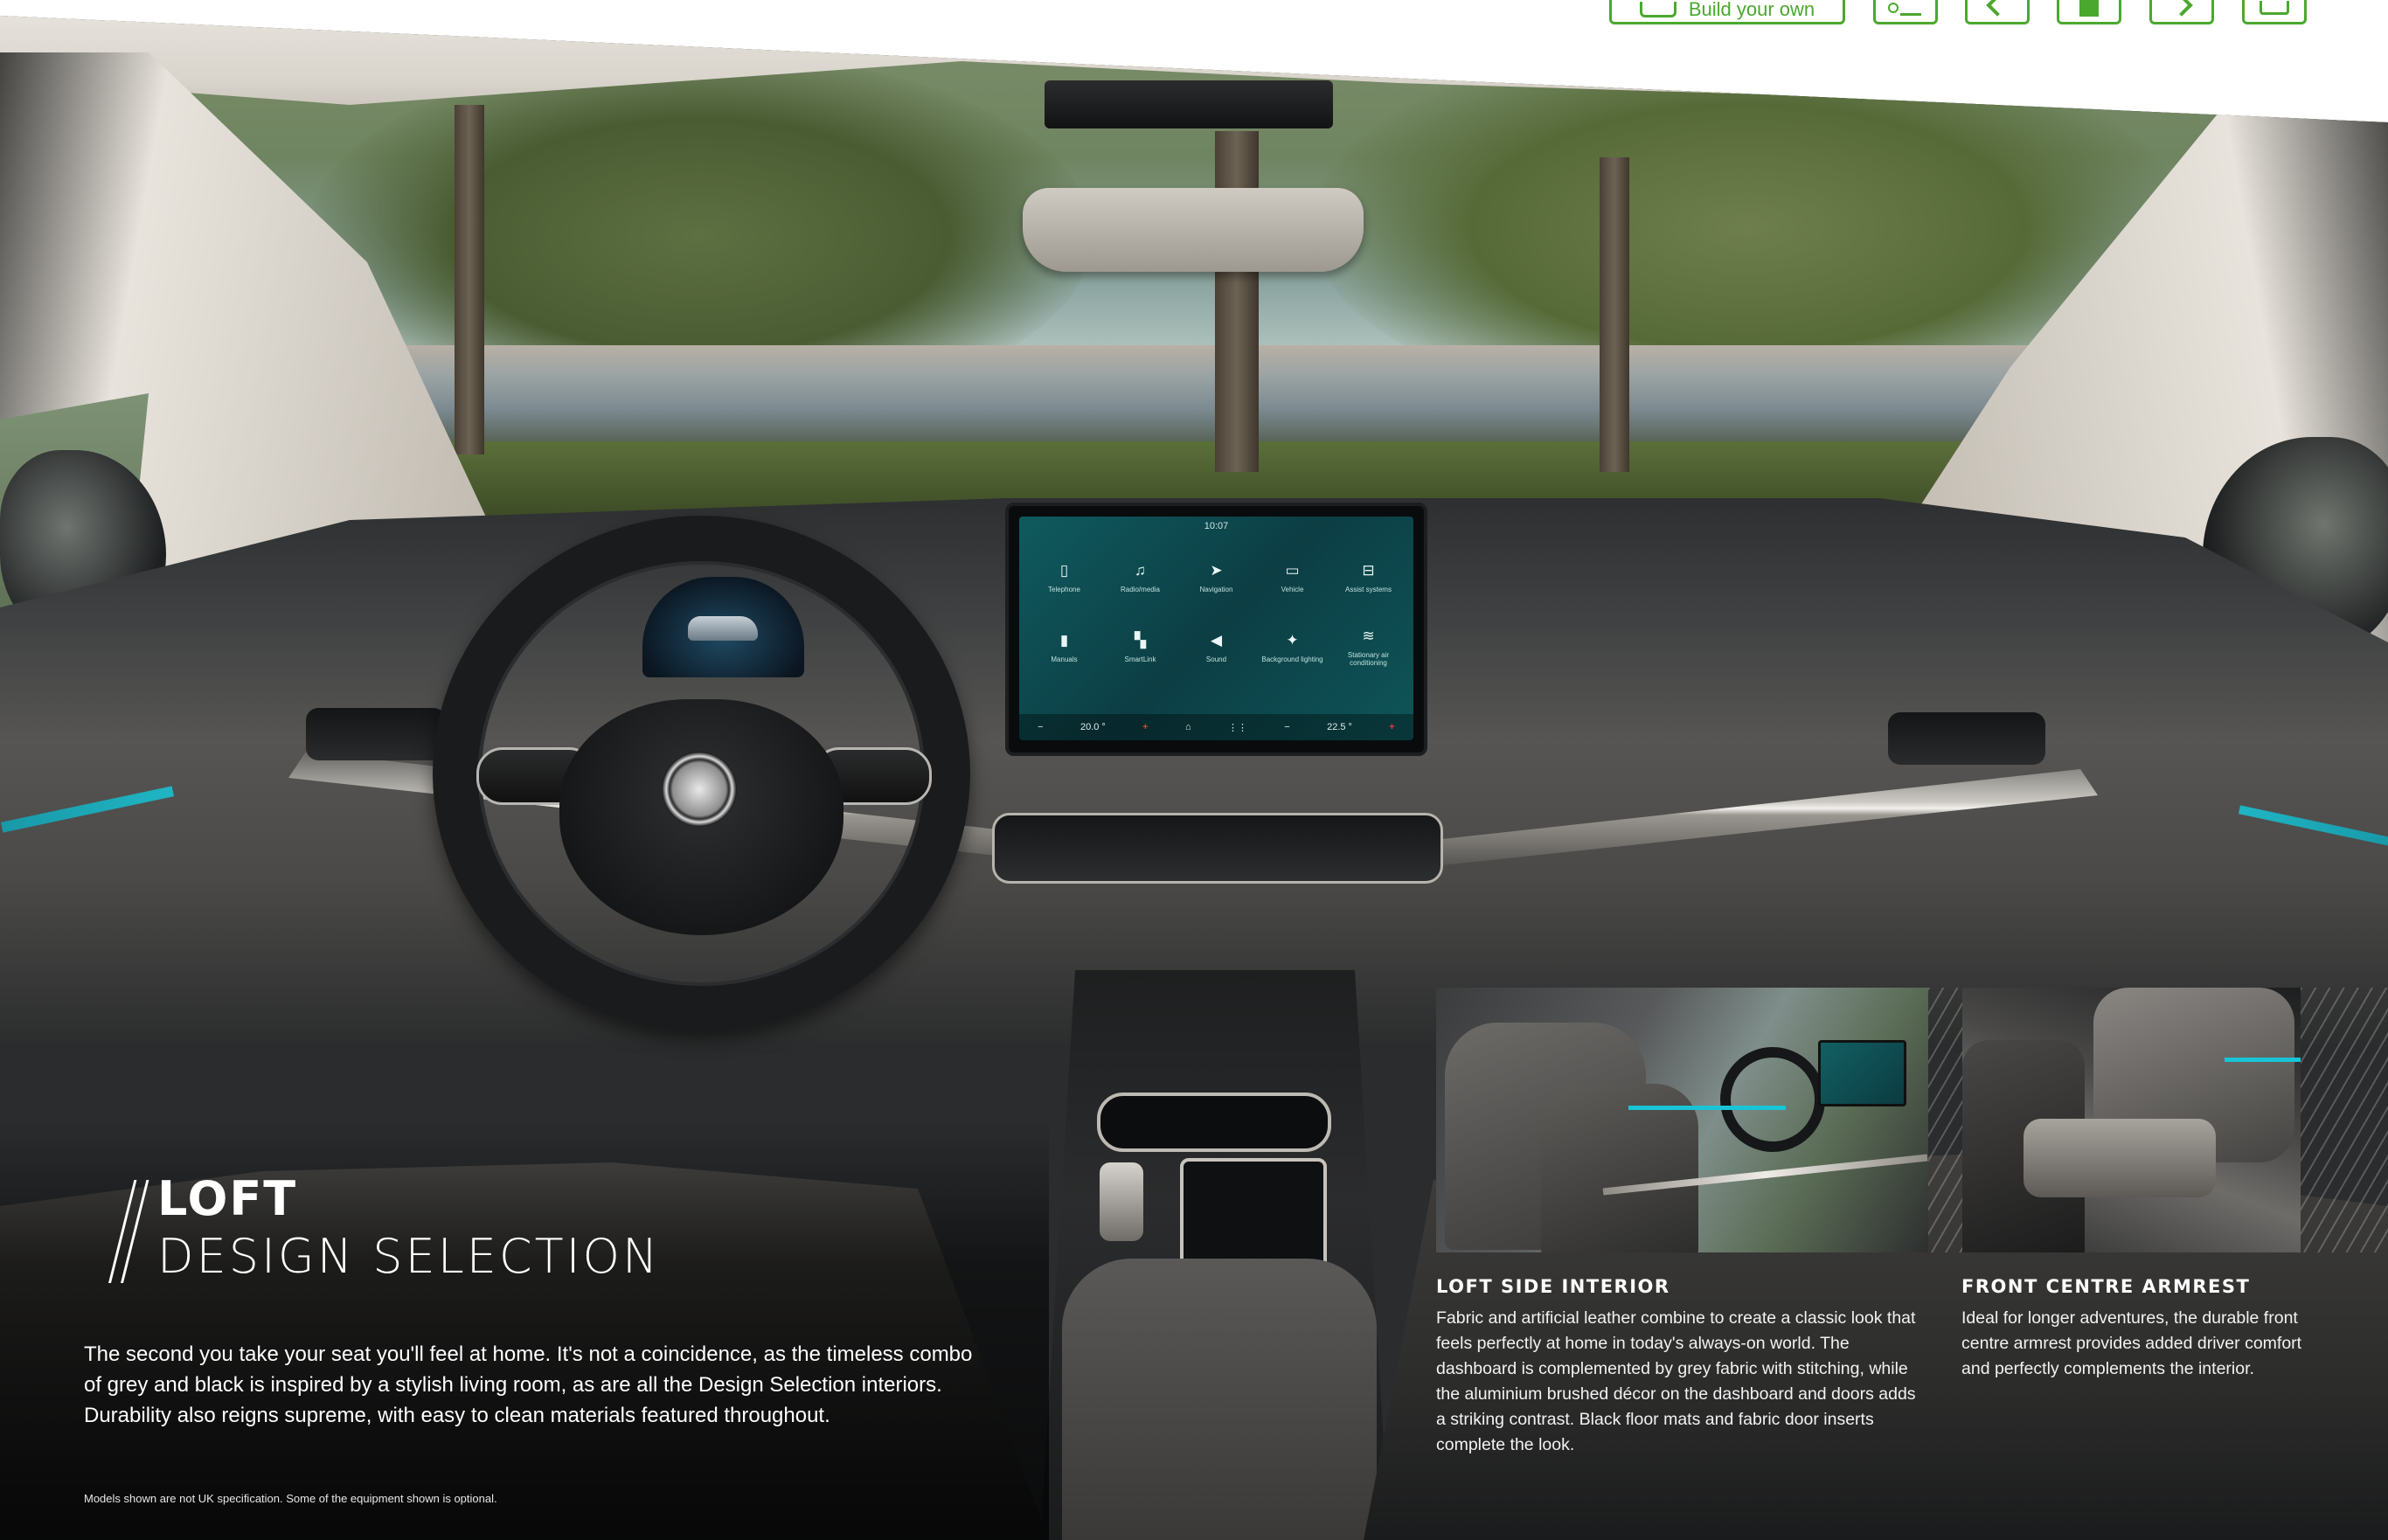 The image size is (2388, 1540). Describe the element at coordinates (1772, 1099) in the screenshot. I see `steering-wheel-shape` at that location.